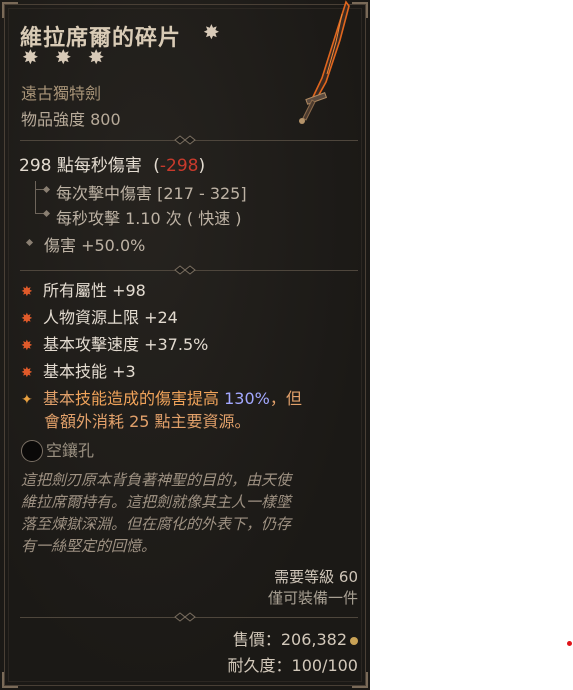 The image size is (573, 690). I want to click on dps-delta: -298, so click(179, 166).